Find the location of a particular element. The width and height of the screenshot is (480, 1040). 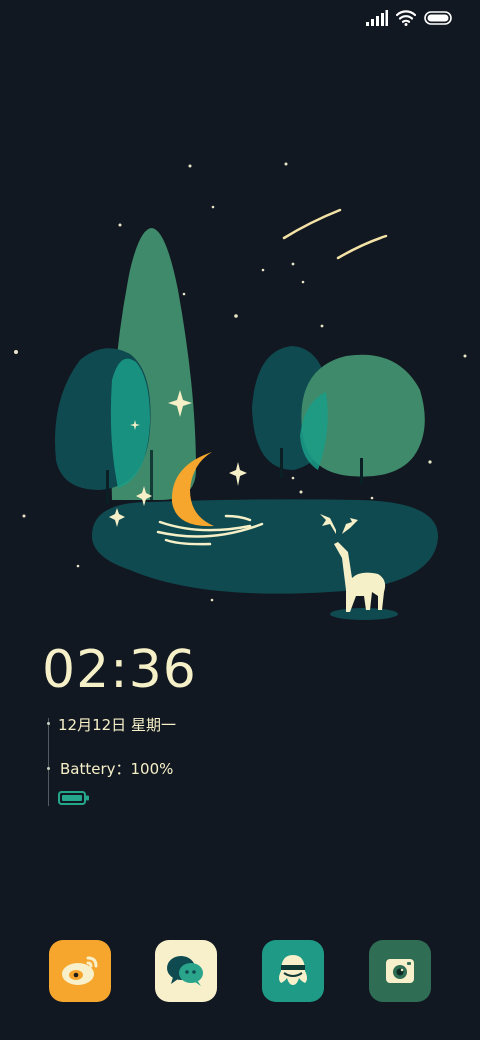

weibo-icon is located at coordinates (80, 970).